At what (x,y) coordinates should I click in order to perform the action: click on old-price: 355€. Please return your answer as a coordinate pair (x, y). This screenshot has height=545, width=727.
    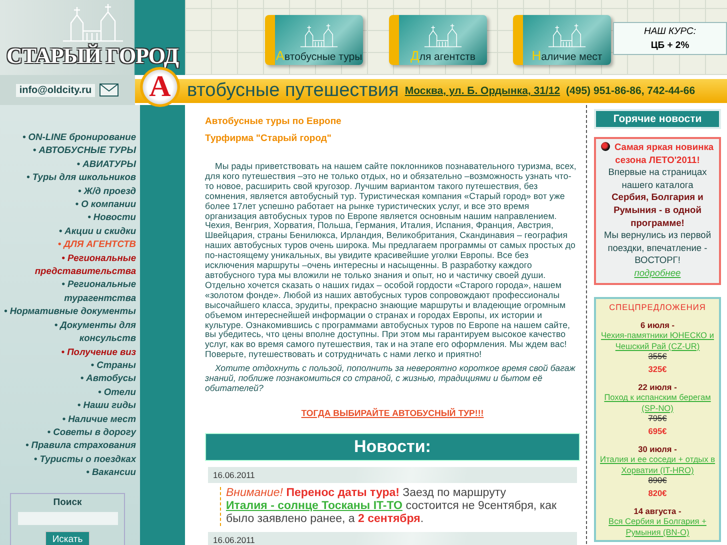
    Looking at the image, I should click on (657, 356).